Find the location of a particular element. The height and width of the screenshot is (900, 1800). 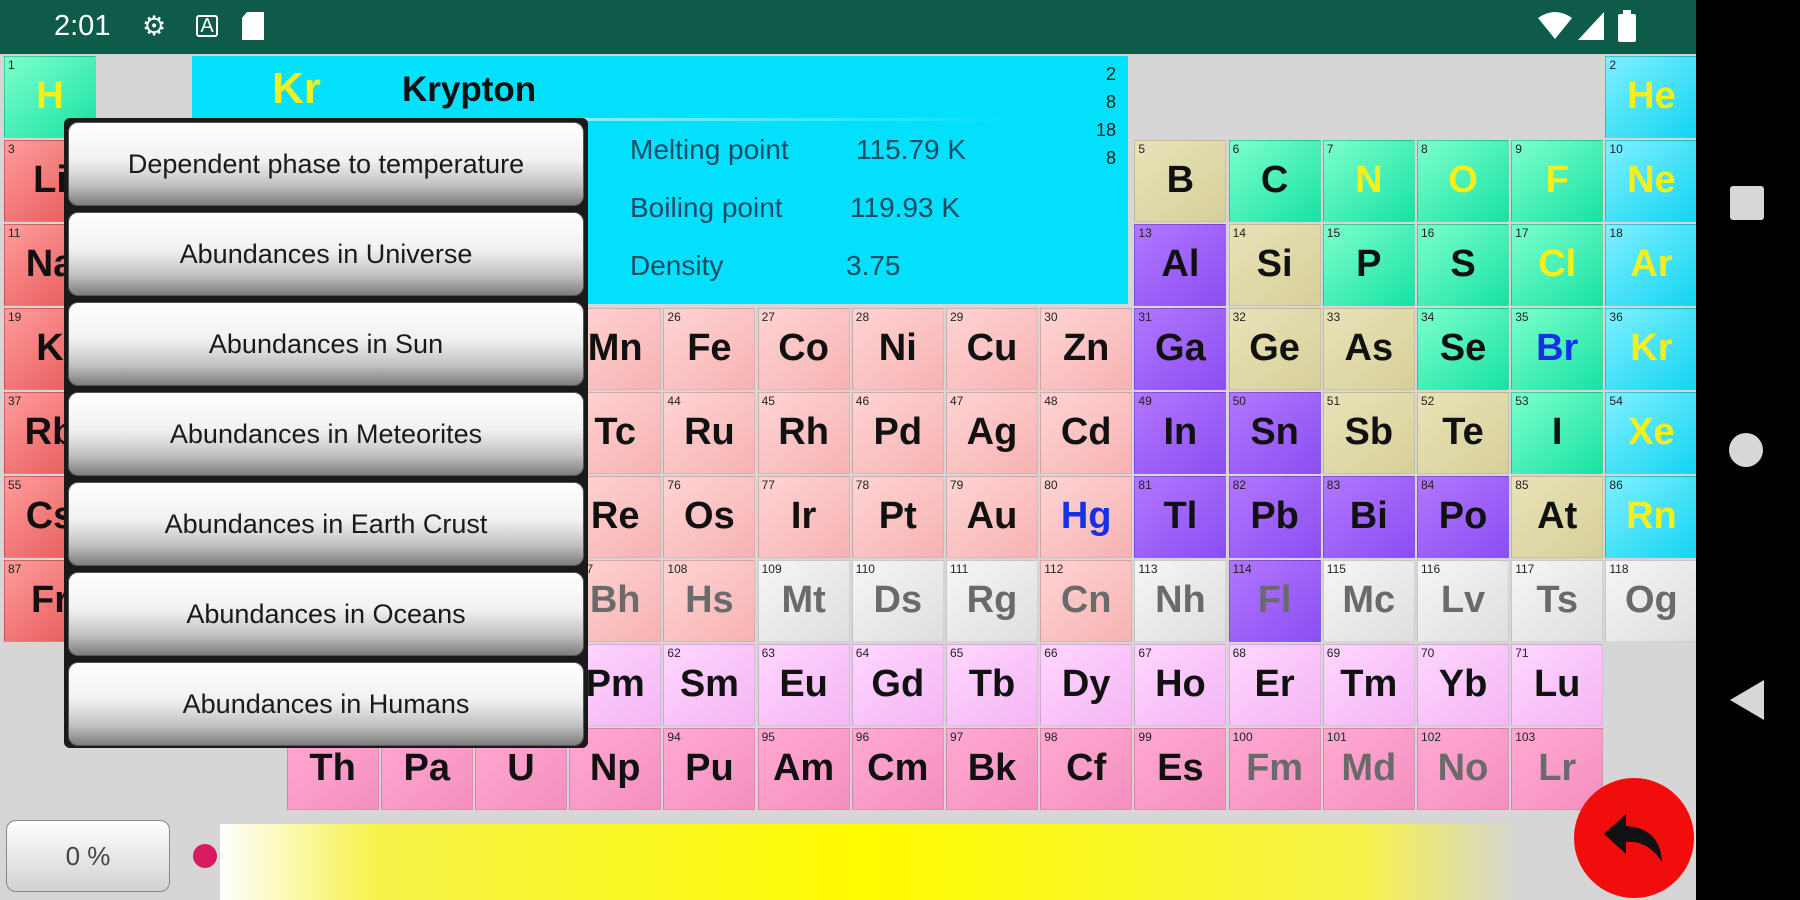

element-tile: 112 Cn is located at coordinates (1086, 601).